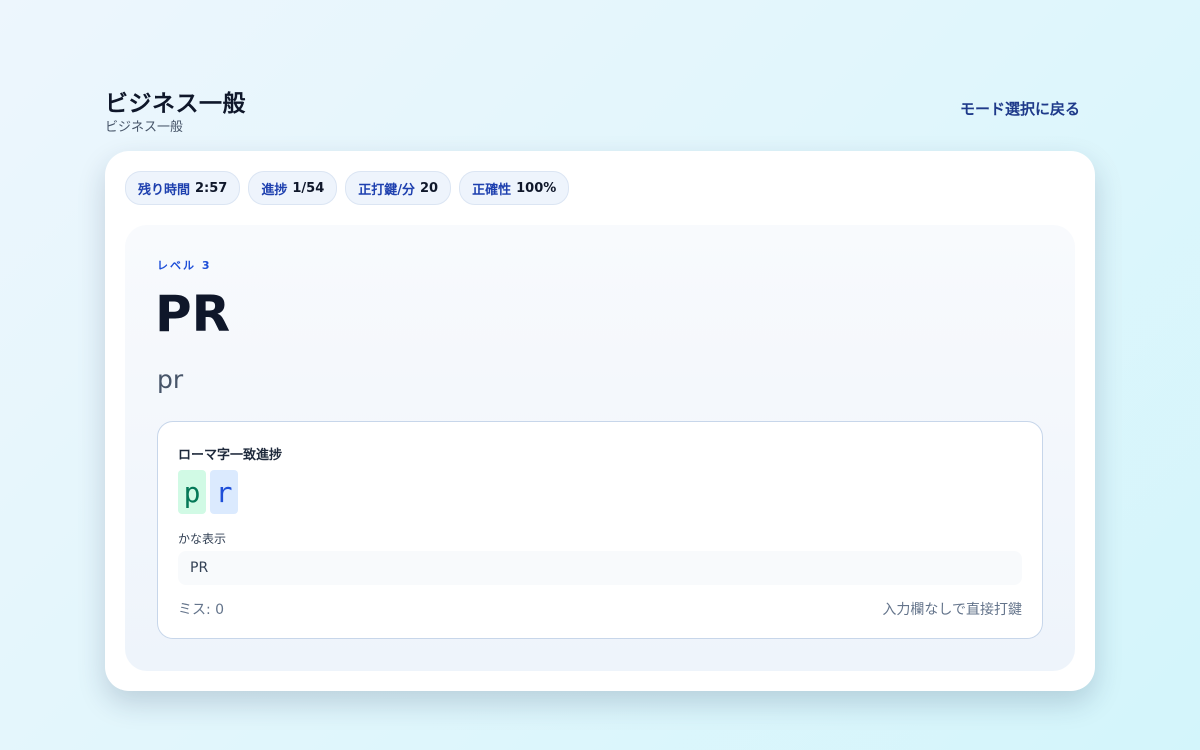  What do you see at coordinates (1020, 108) in the screenshot?
I see `back-to-mode-select-link: モード選択に戻る` at bounding box center [1020, 108].